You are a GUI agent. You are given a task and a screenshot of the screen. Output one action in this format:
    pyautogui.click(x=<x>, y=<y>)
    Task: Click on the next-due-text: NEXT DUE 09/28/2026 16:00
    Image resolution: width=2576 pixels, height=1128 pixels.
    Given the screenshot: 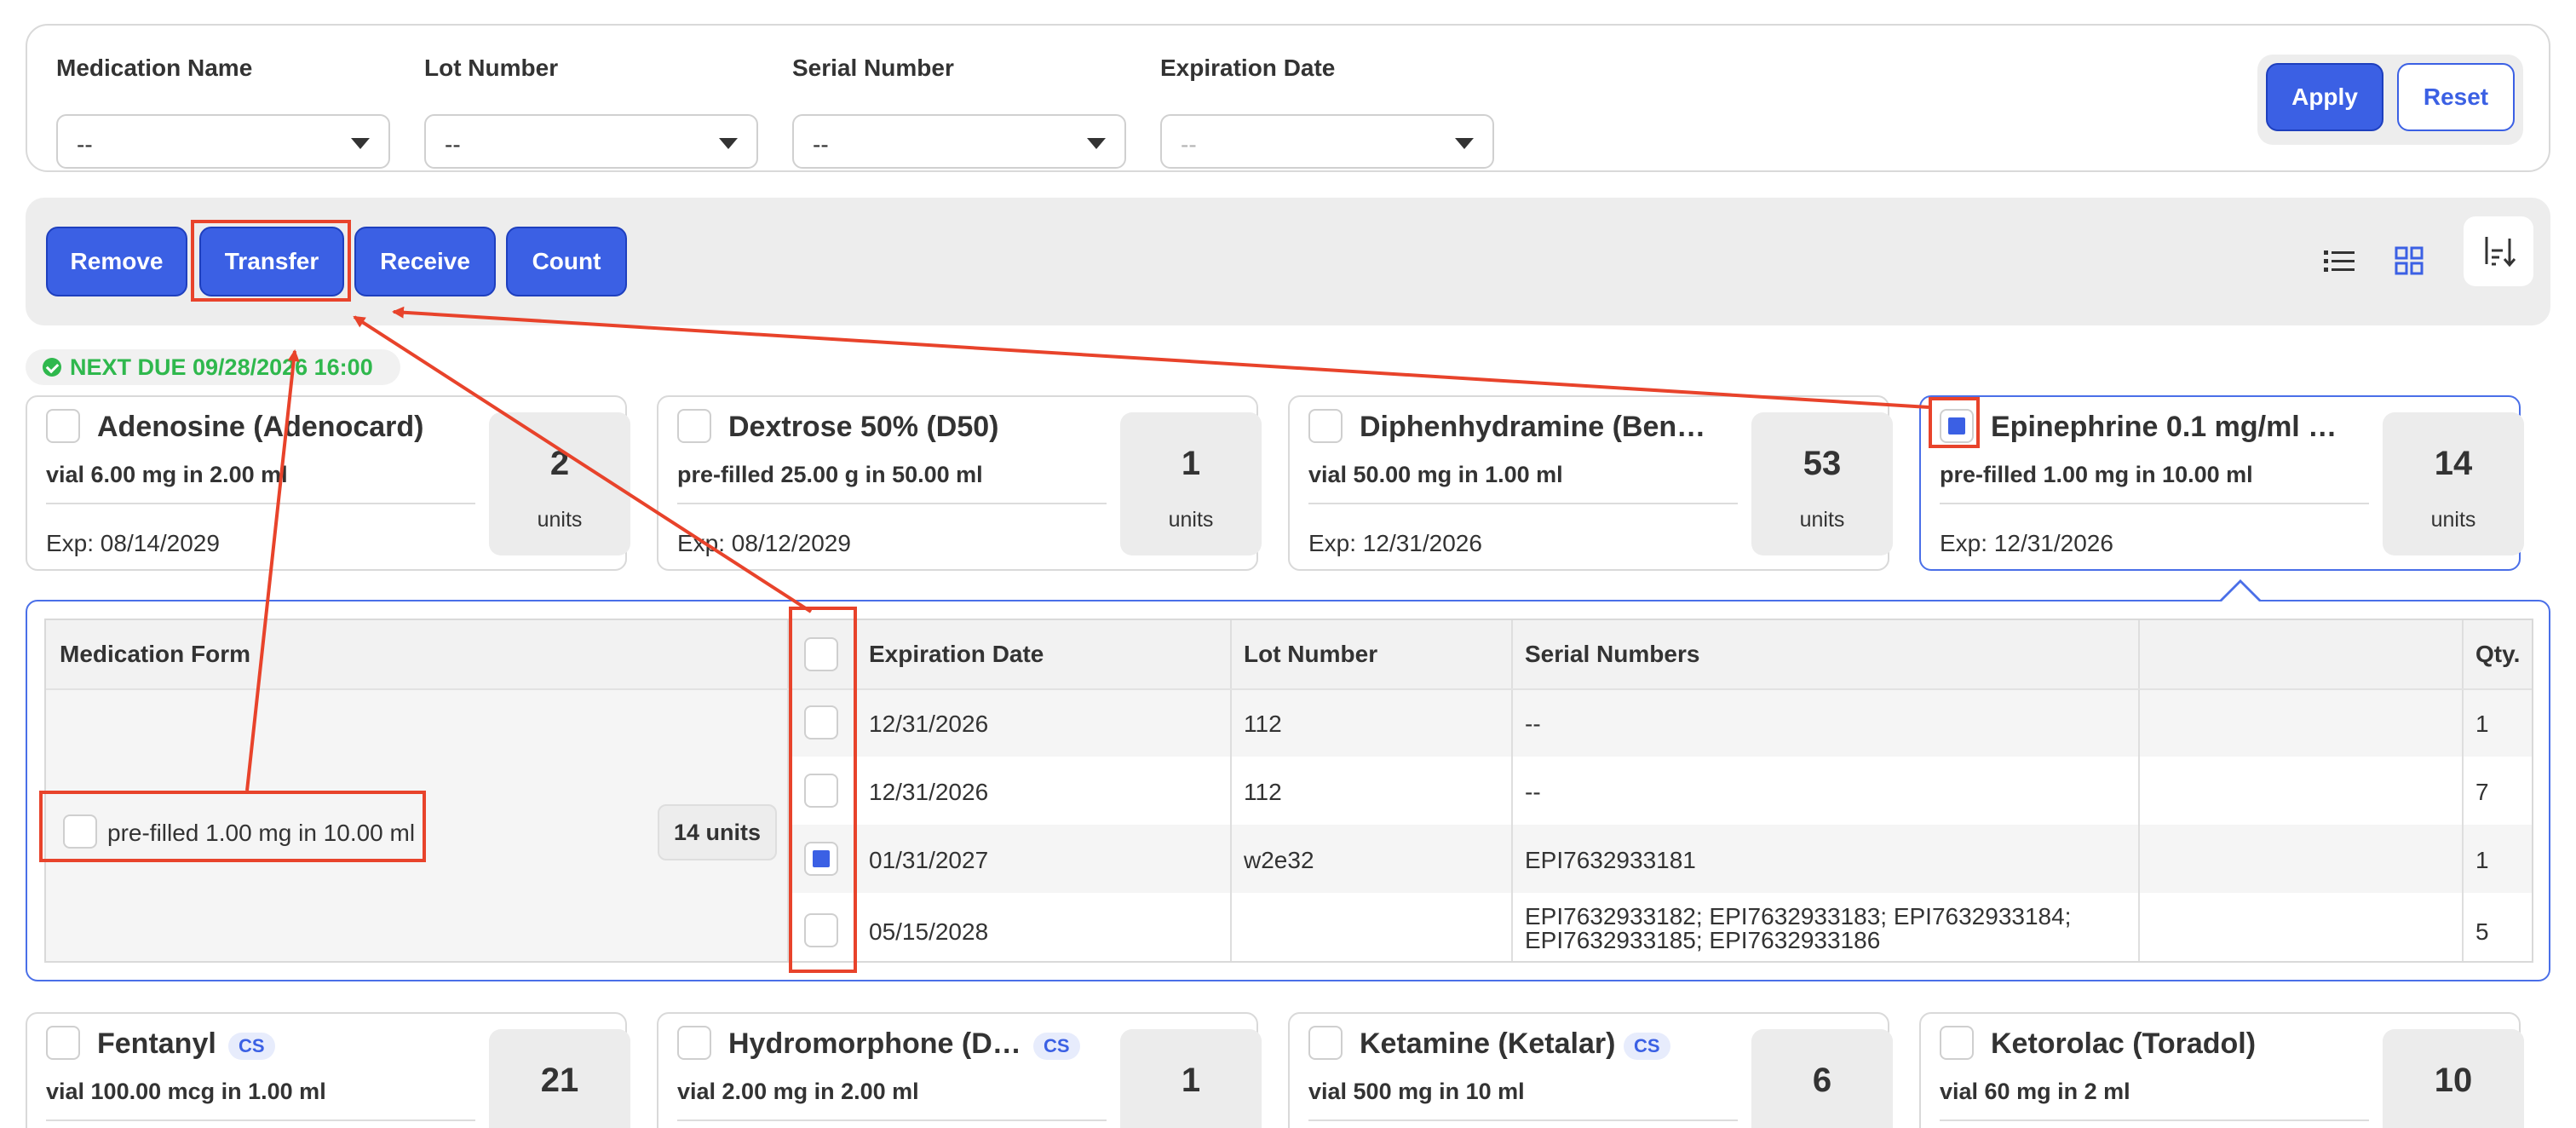 What is the action you would take?
    pyautogui.click(x=222, y=367)
    